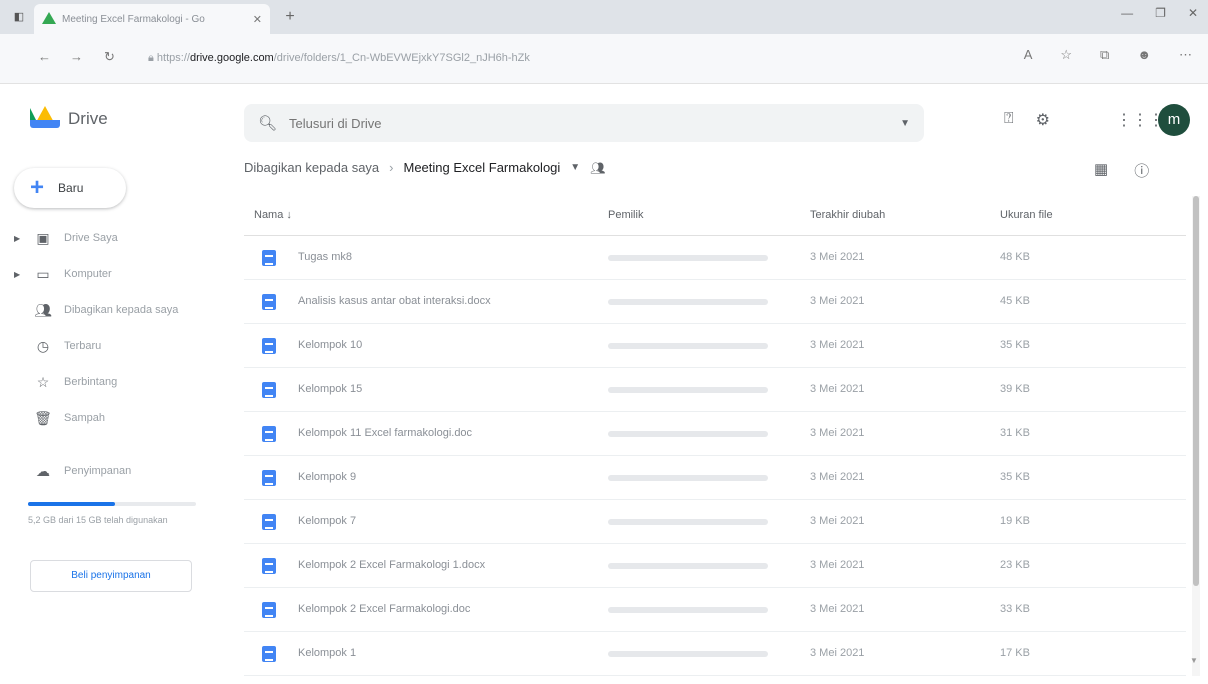 The width and height of the screenshot is (1208, 684). Describe the element at coordinates (575, 167) in the screenshot. I see `chevron-down-icon: ▼` at that location.